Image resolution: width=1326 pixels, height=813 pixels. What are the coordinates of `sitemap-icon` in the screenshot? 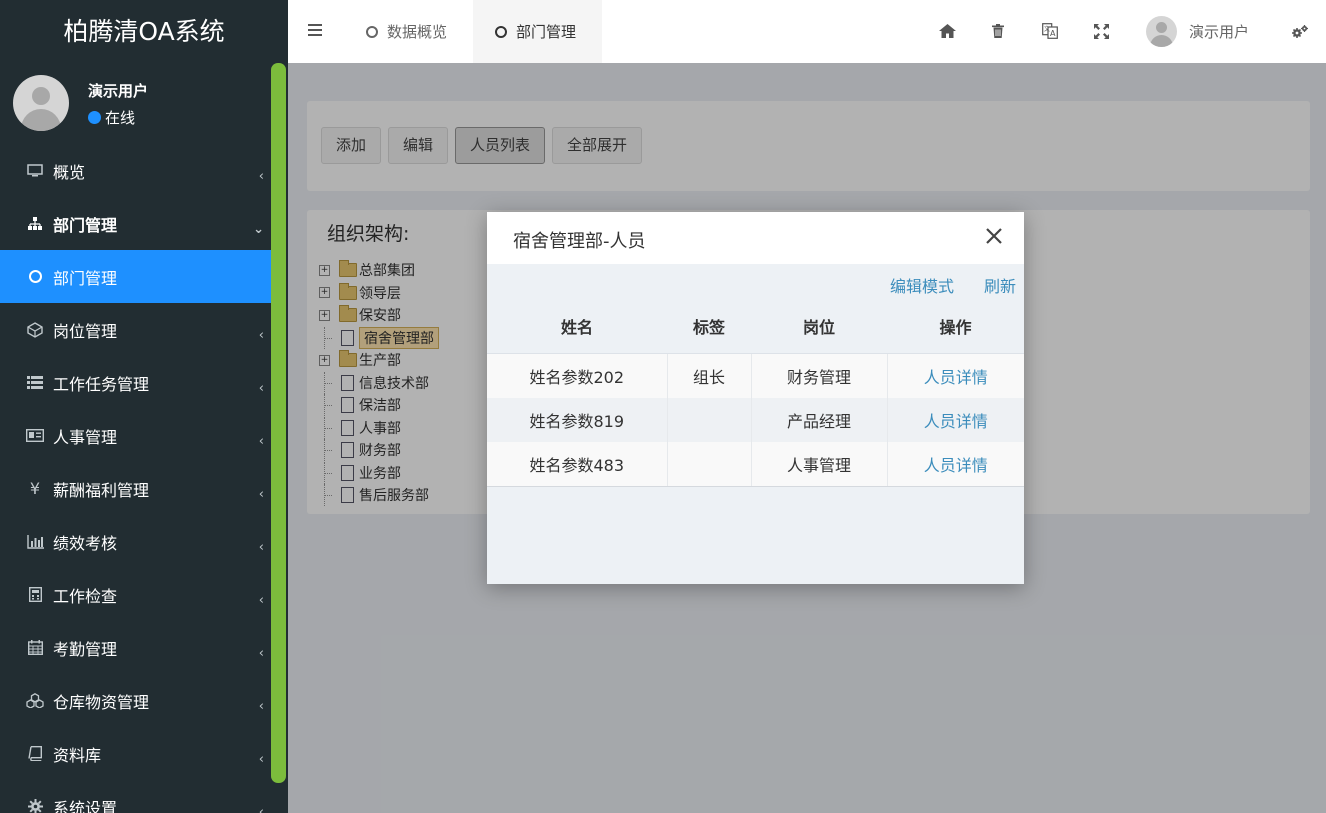 It's located at (35, 224).